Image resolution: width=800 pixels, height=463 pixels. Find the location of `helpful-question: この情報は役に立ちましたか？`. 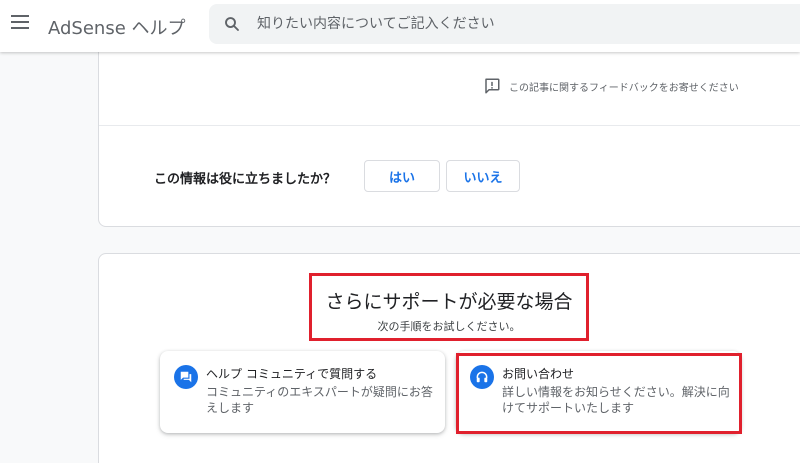

helpful-question: この情報は役に立ちましたか？ is located at coordinates (245, 179).